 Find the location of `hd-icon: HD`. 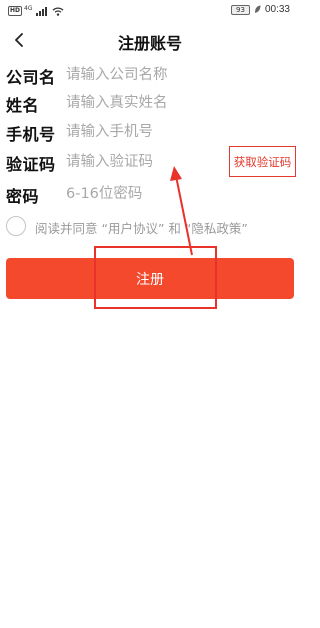

hd-icon: HD is located at coordinates (15, 11).